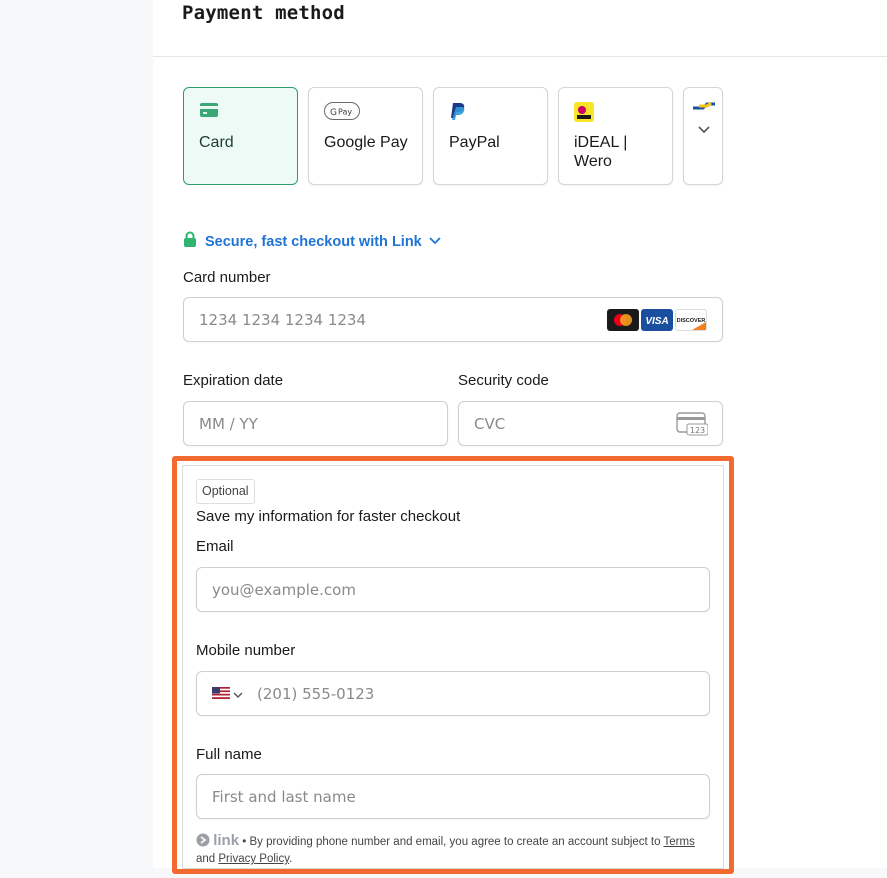  Describe the element at coordinates (233, 380) in the screenshot. I see `expiration-date-label: Expiration date` at that location.